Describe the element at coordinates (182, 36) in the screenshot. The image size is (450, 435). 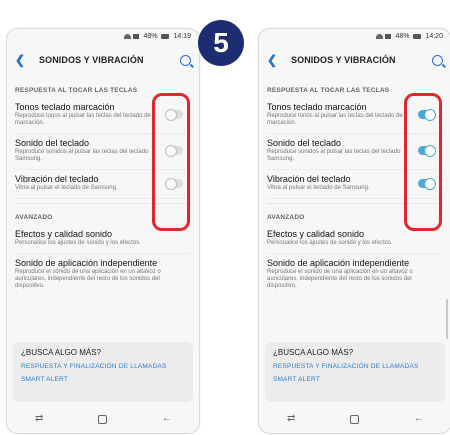
I see `status-time: 14:19` at that location.